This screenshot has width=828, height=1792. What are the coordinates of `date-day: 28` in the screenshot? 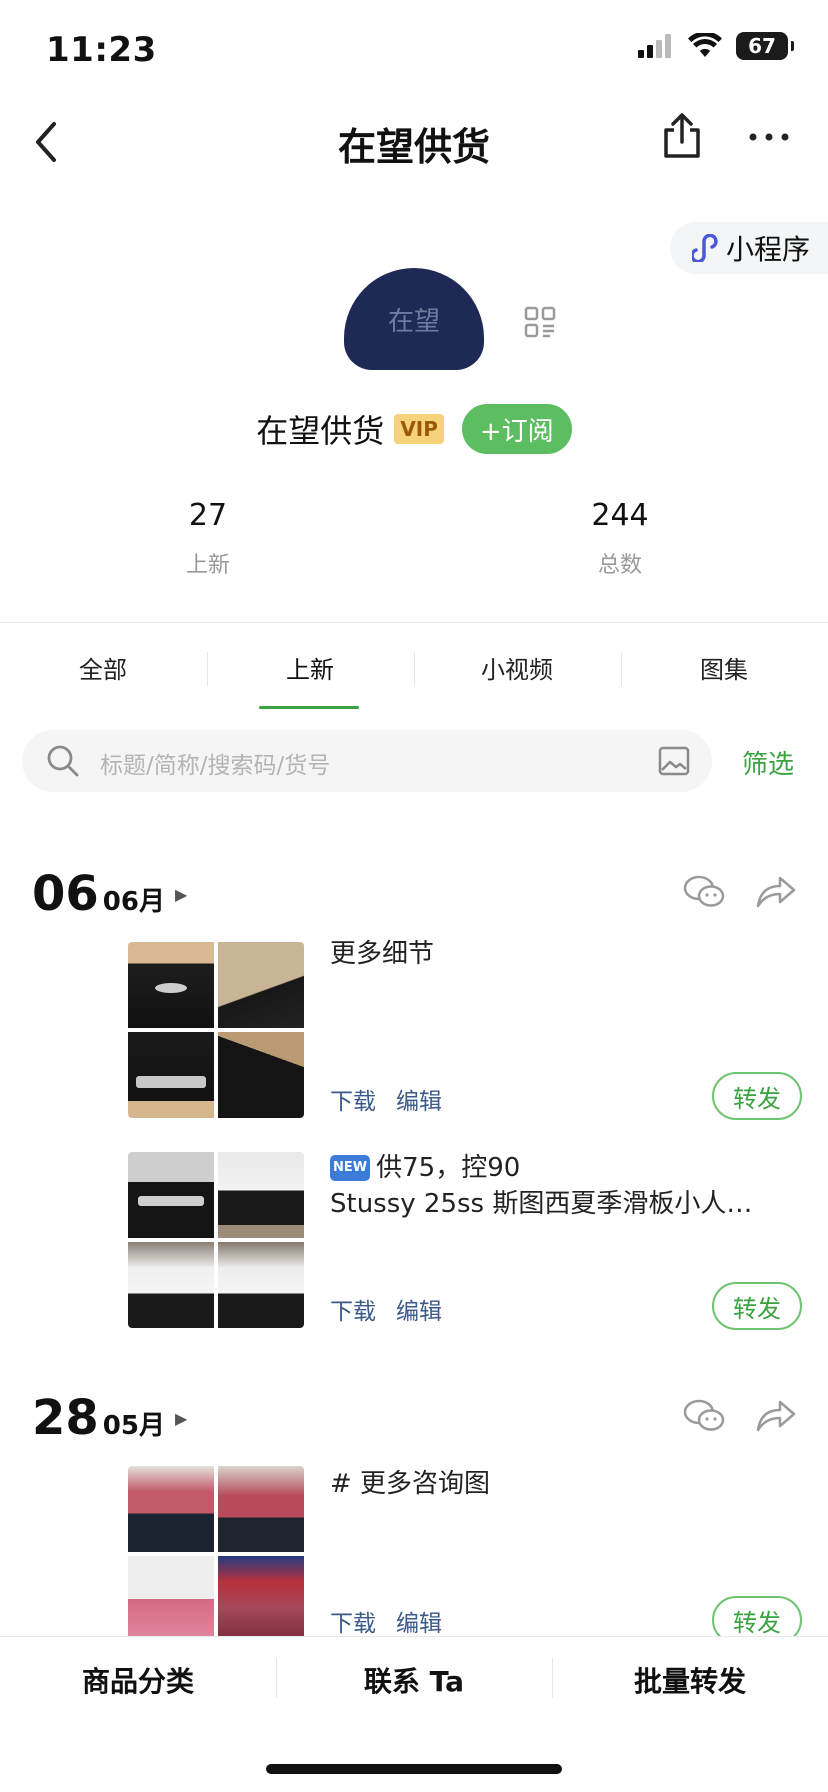 It's located at (65, 1418).